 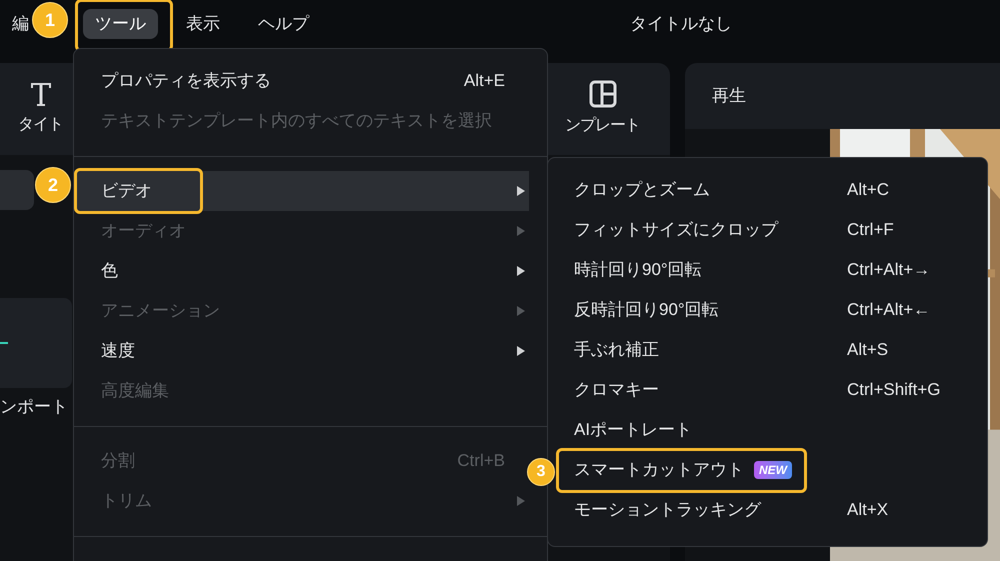 I want to click on menu-item: 時計回り90°回転 Ctrl+Alt+→, so click(x=771, y=270).